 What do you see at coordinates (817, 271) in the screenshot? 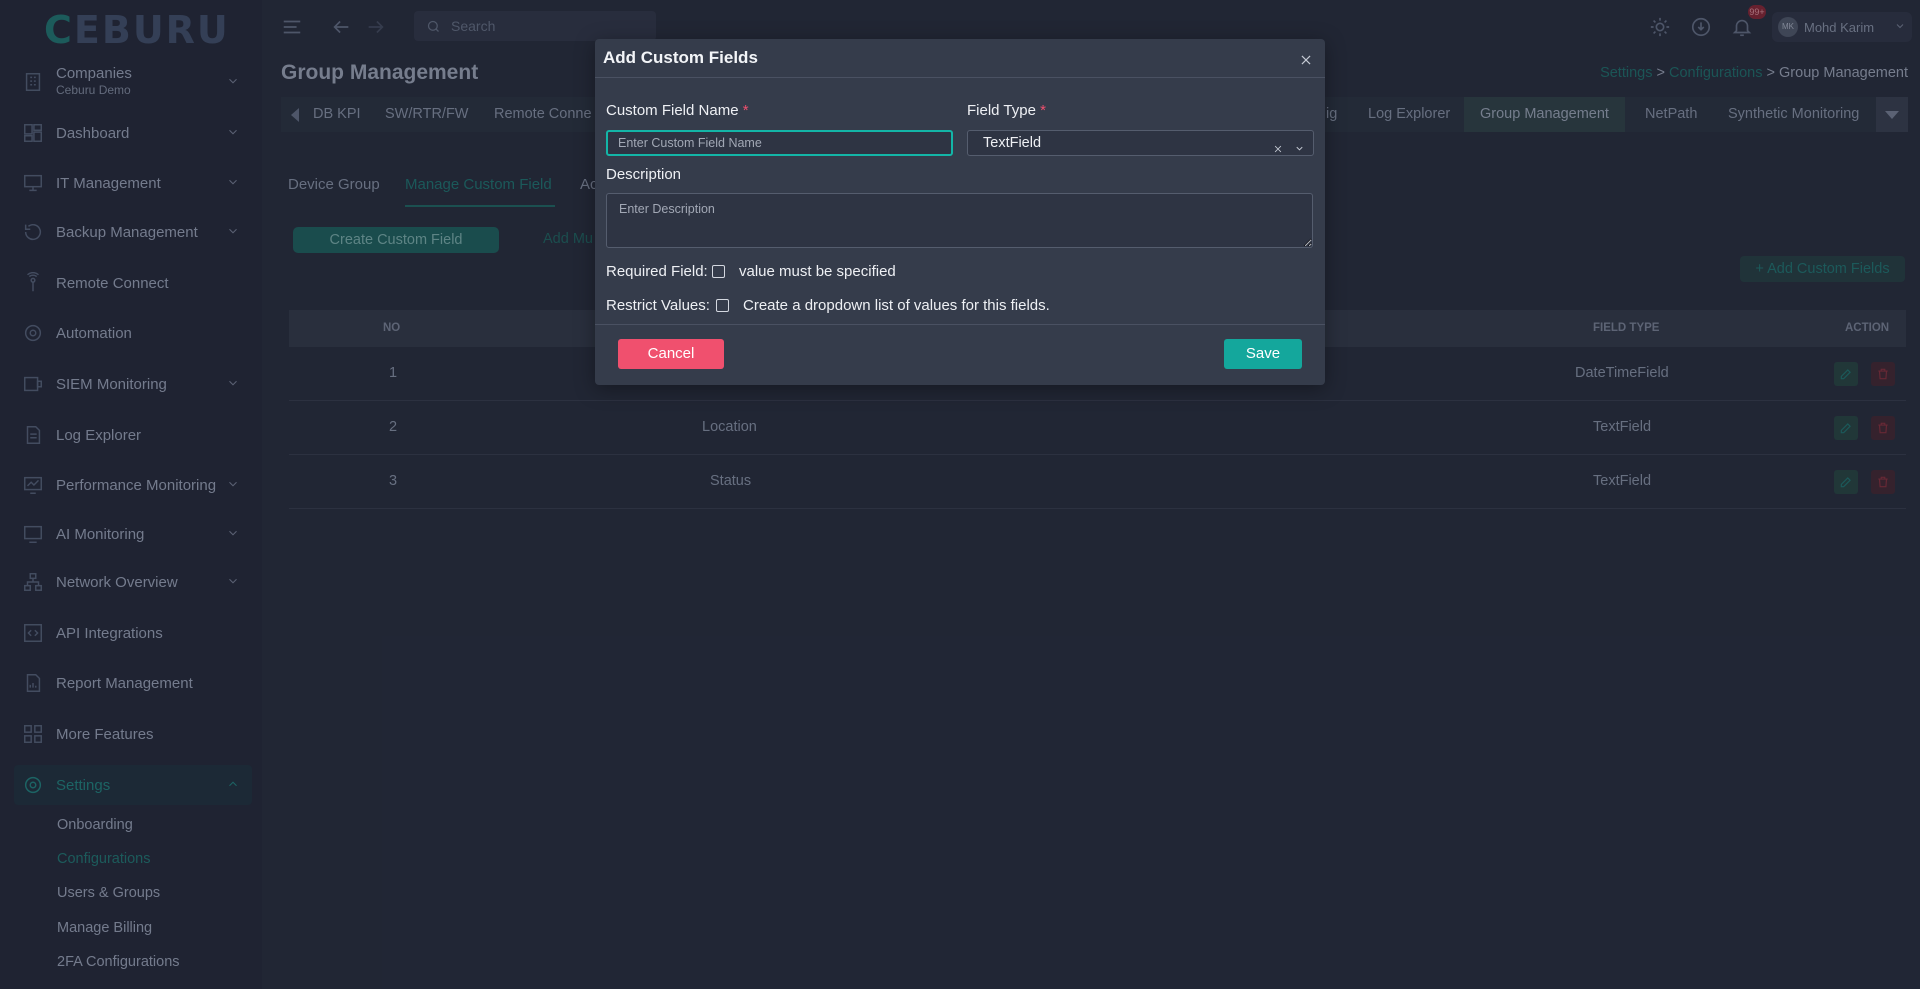
I see `required-field-hint: value must be specified` at bounding box center [817, 271].